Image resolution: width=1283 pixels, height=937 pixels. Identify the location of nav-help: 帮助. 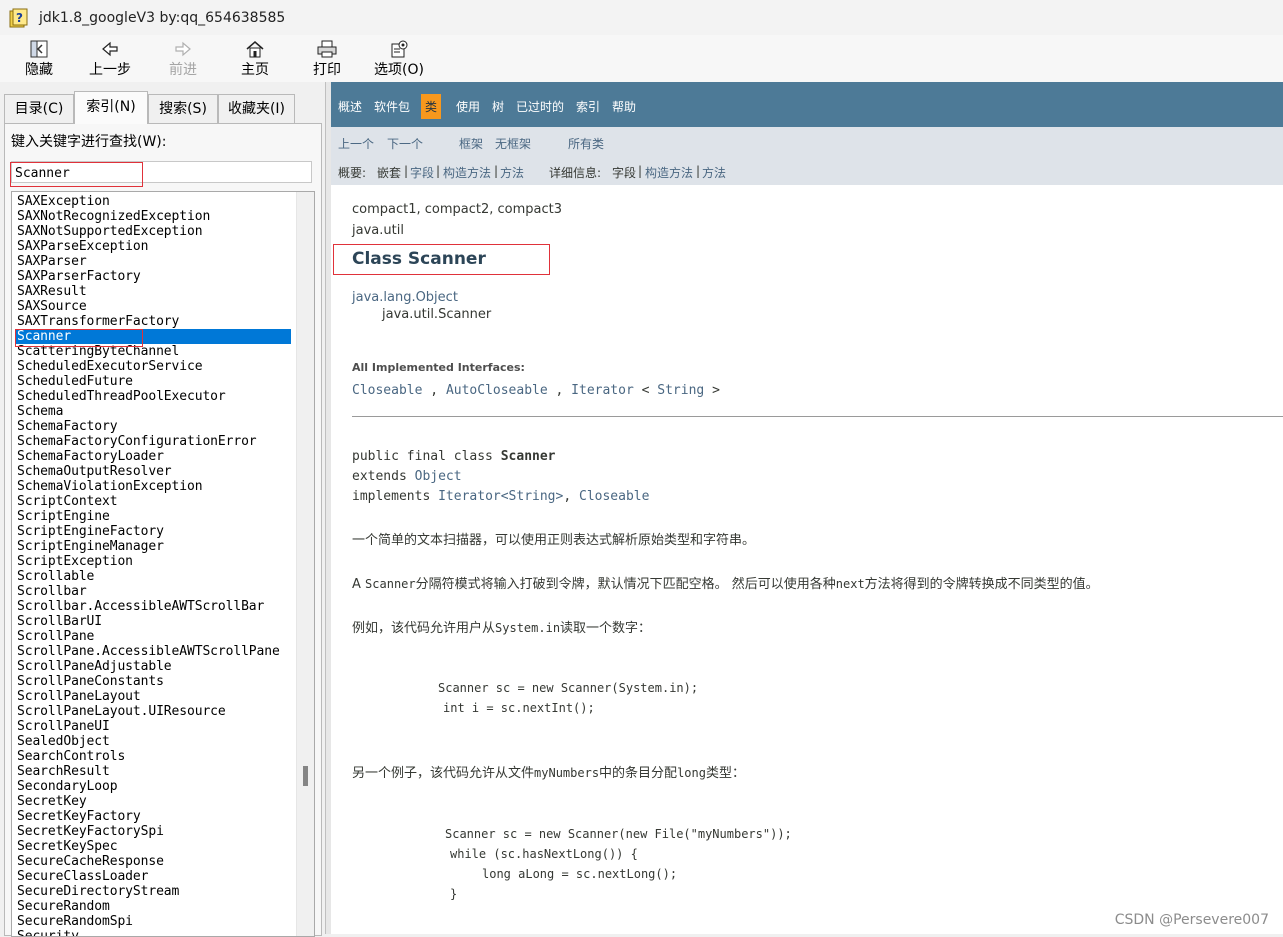
(624, 106).